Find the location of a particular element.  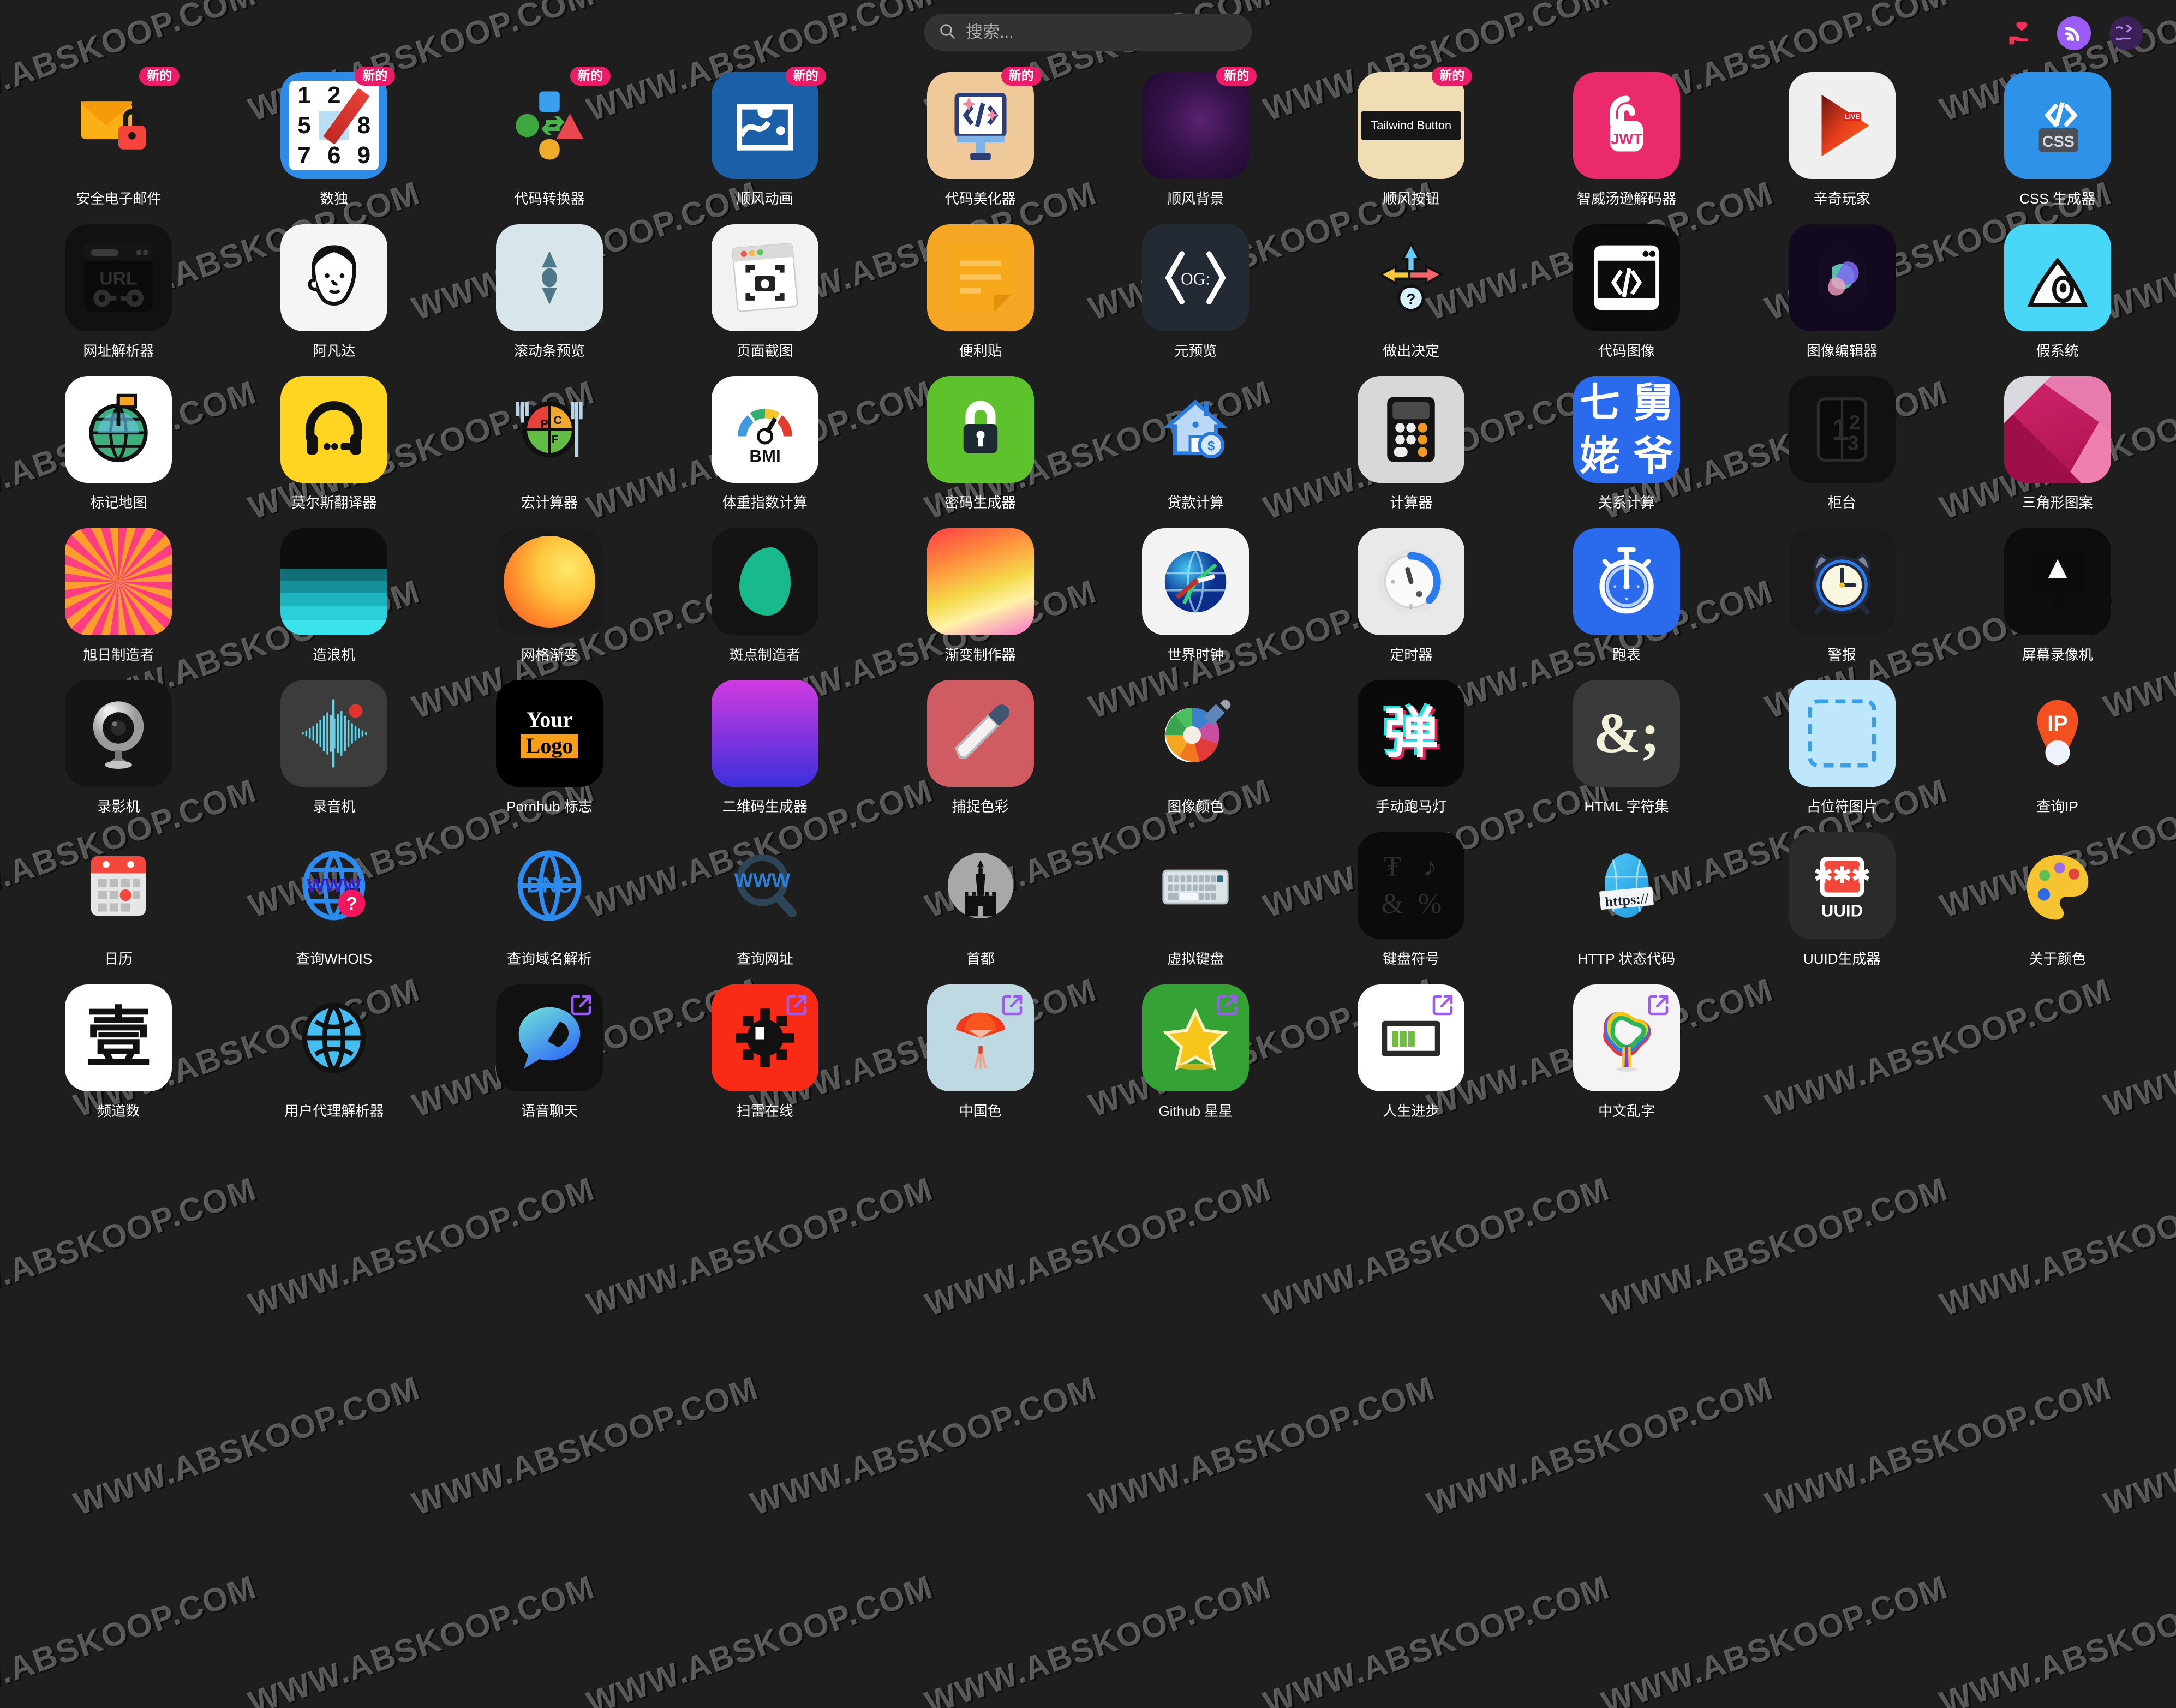

app-tile: 新的 顺风动画 is located at coordinates (764, 135).